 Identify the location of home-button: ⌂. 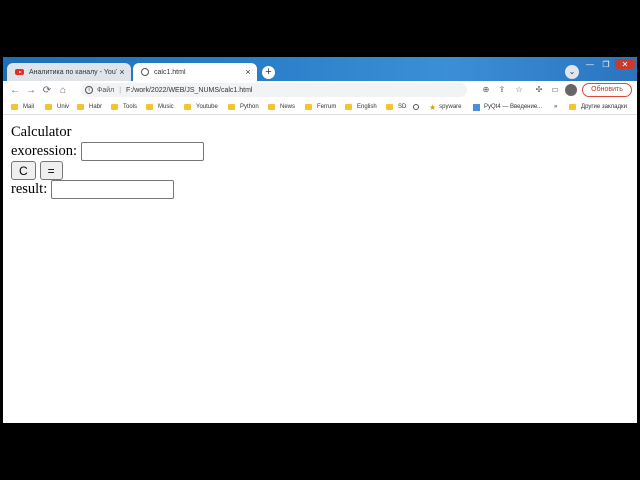
(63, 90).